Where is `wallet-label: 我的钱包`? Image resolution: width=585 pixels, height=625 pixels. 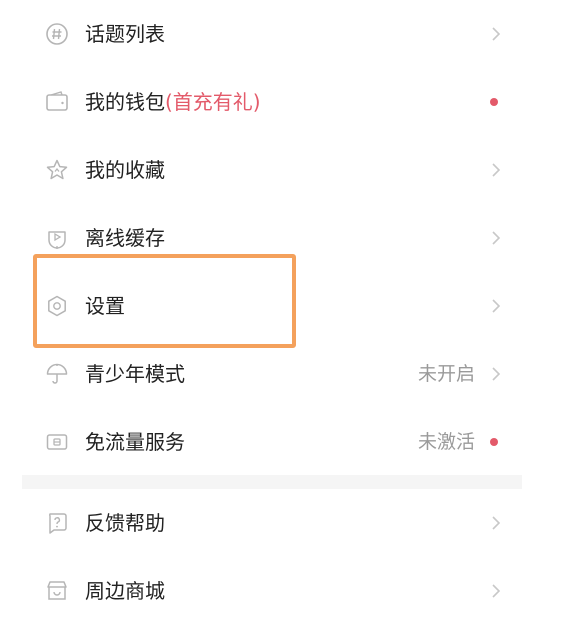 wallet-label: 我的钱包 is located at coordinates (125, 102).